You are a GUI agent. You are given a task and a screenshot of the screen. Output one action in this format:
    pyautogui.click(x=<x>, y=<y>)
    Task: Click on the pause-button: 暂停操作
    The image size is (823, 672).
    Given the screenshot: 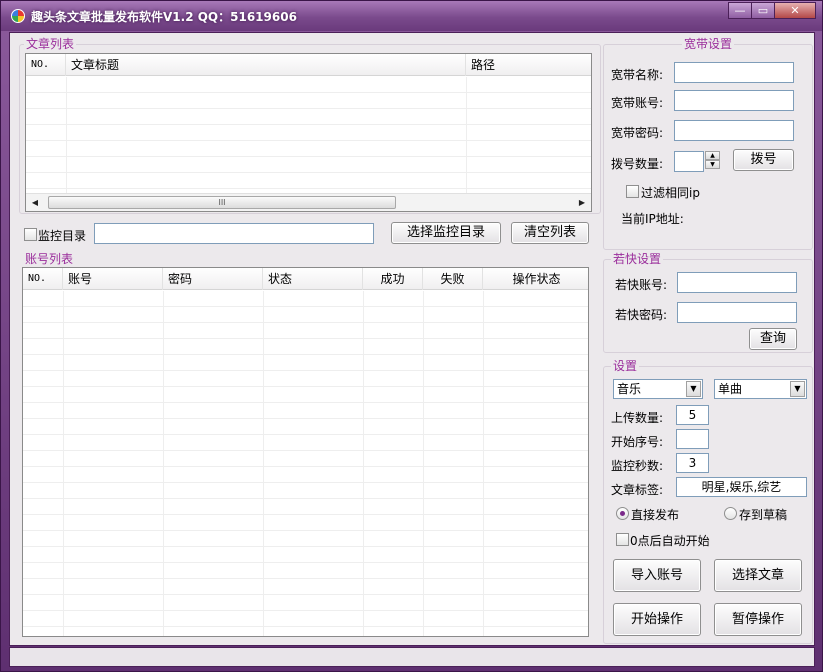 What is the action you would take?
    pyautogui.click(x=758, y=619)
    